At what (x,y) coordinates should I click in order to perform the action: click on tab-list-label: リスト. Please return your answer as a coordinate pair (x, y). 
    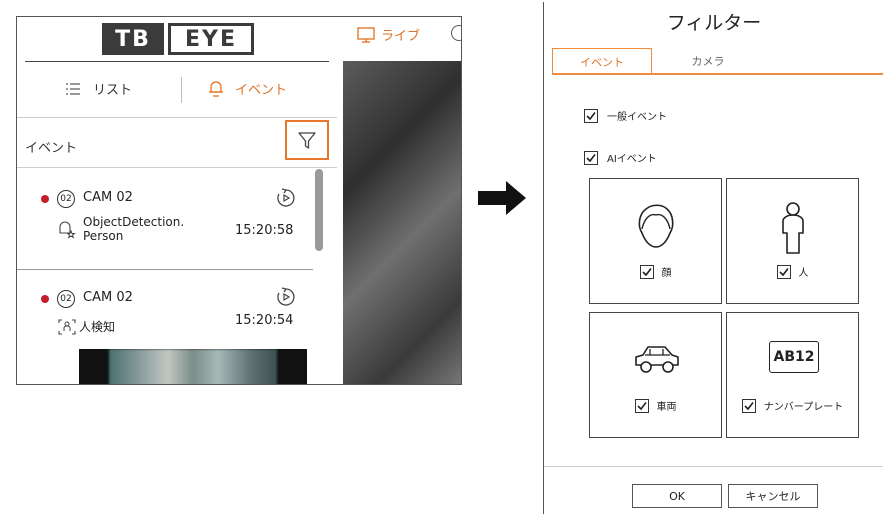
    Looking at the image, I should click on (113, 90).